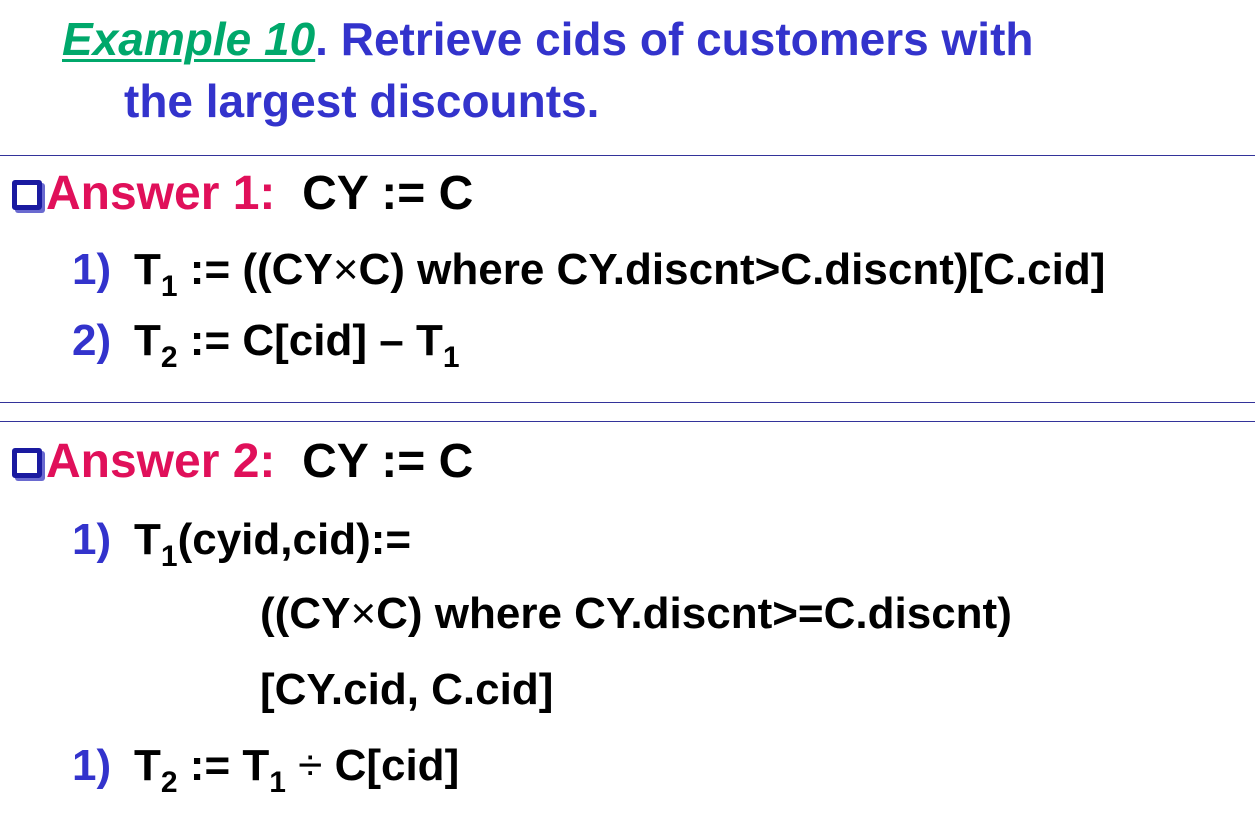 The image size is (1255, 823). Describe the element at coordinates (397, 765) in the screenshot. I see `step-expr: C[cid]` at that location.